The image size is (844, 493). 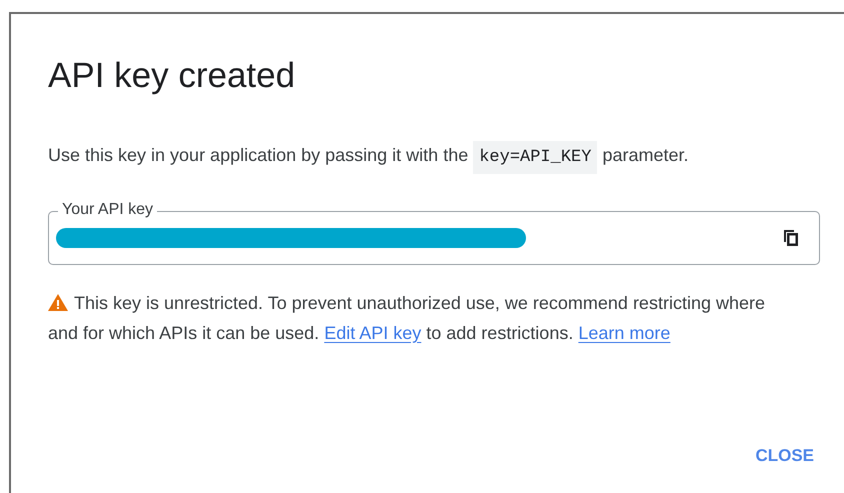 What do you see at coordinates (58, 302) in the screenshot?
I see `warning-icon` at bounding box center [58, 302].